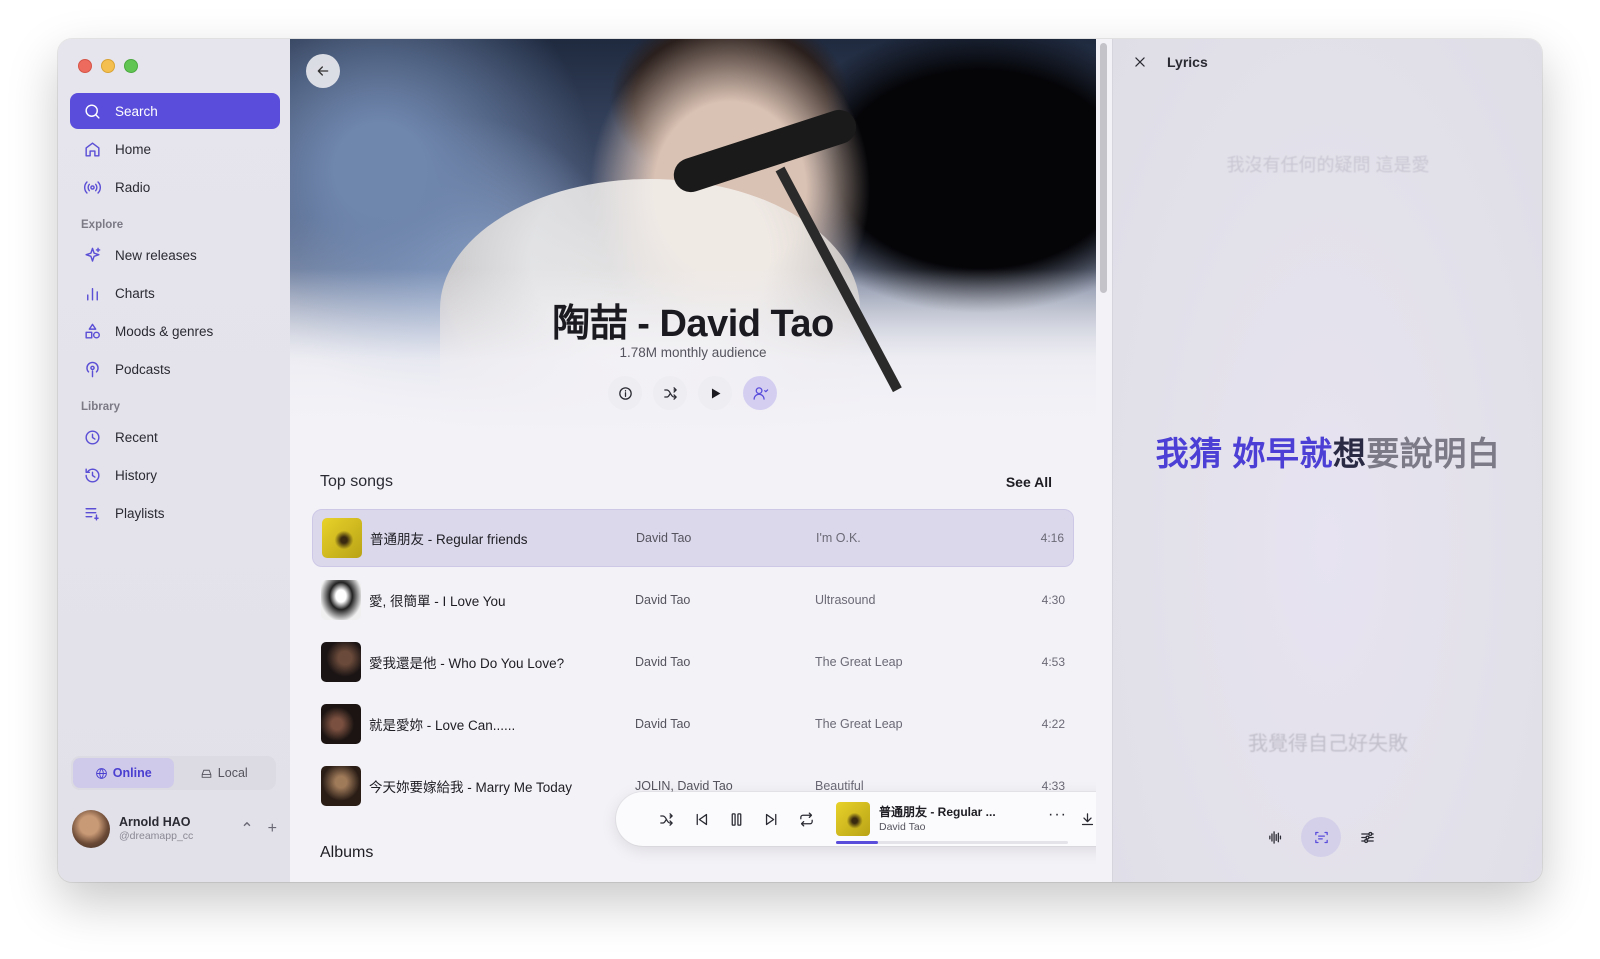 The width and height of the screenshot is (1600, 959). I want to click on drive-icon, so click(206, 773).